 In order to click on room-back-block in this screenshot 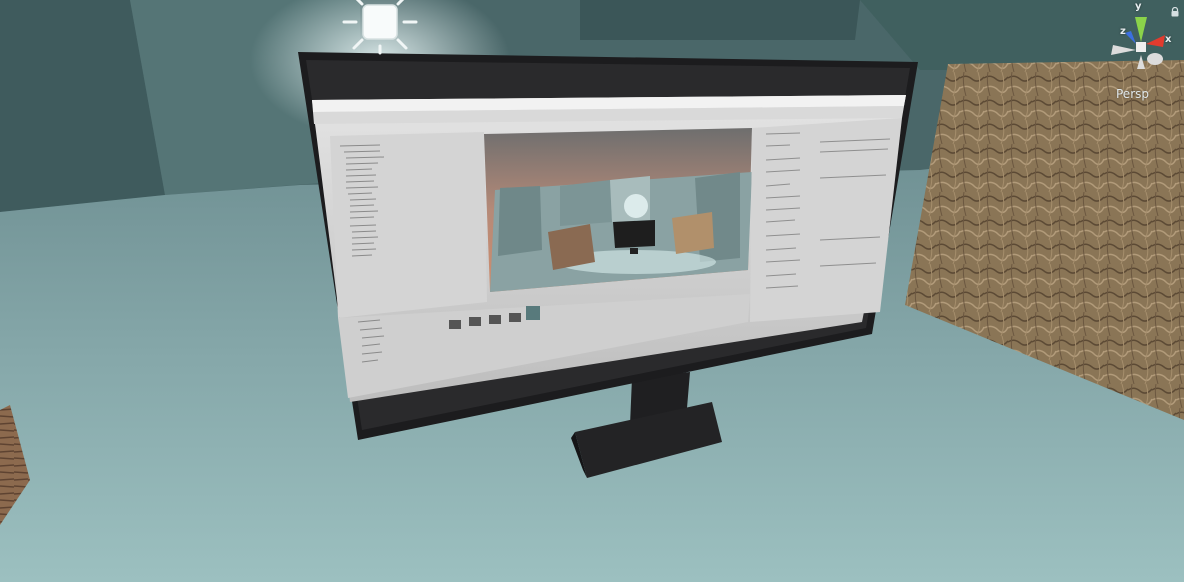, I will do `click(720, 20)`.